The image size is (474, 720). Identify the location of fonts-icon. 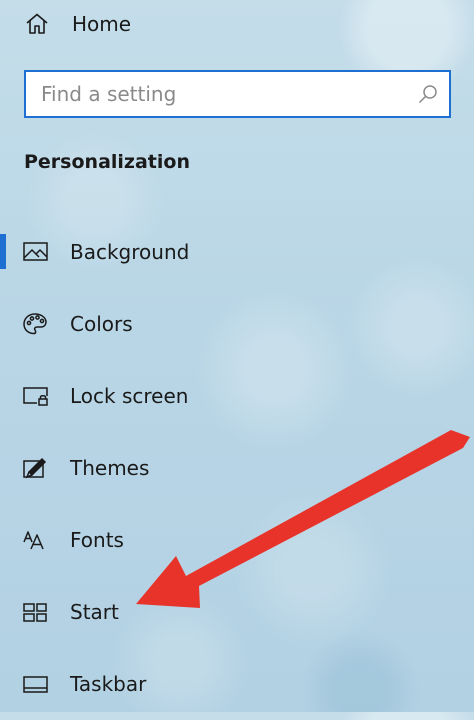
(36, 540).